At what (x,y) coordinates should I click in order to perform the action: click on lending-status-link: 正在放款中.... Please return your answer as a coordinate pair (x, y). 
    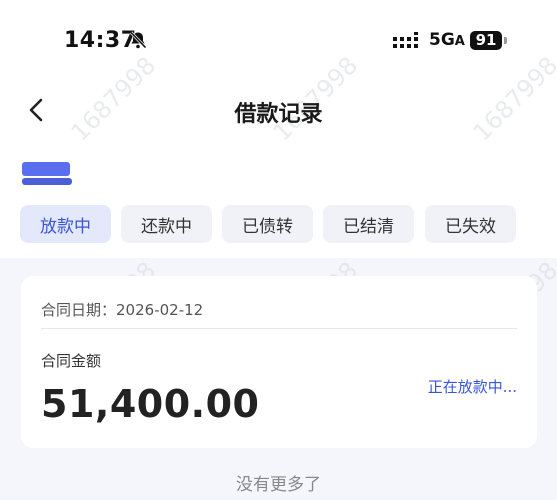
    Looking at the image, I should click on (472, 386).